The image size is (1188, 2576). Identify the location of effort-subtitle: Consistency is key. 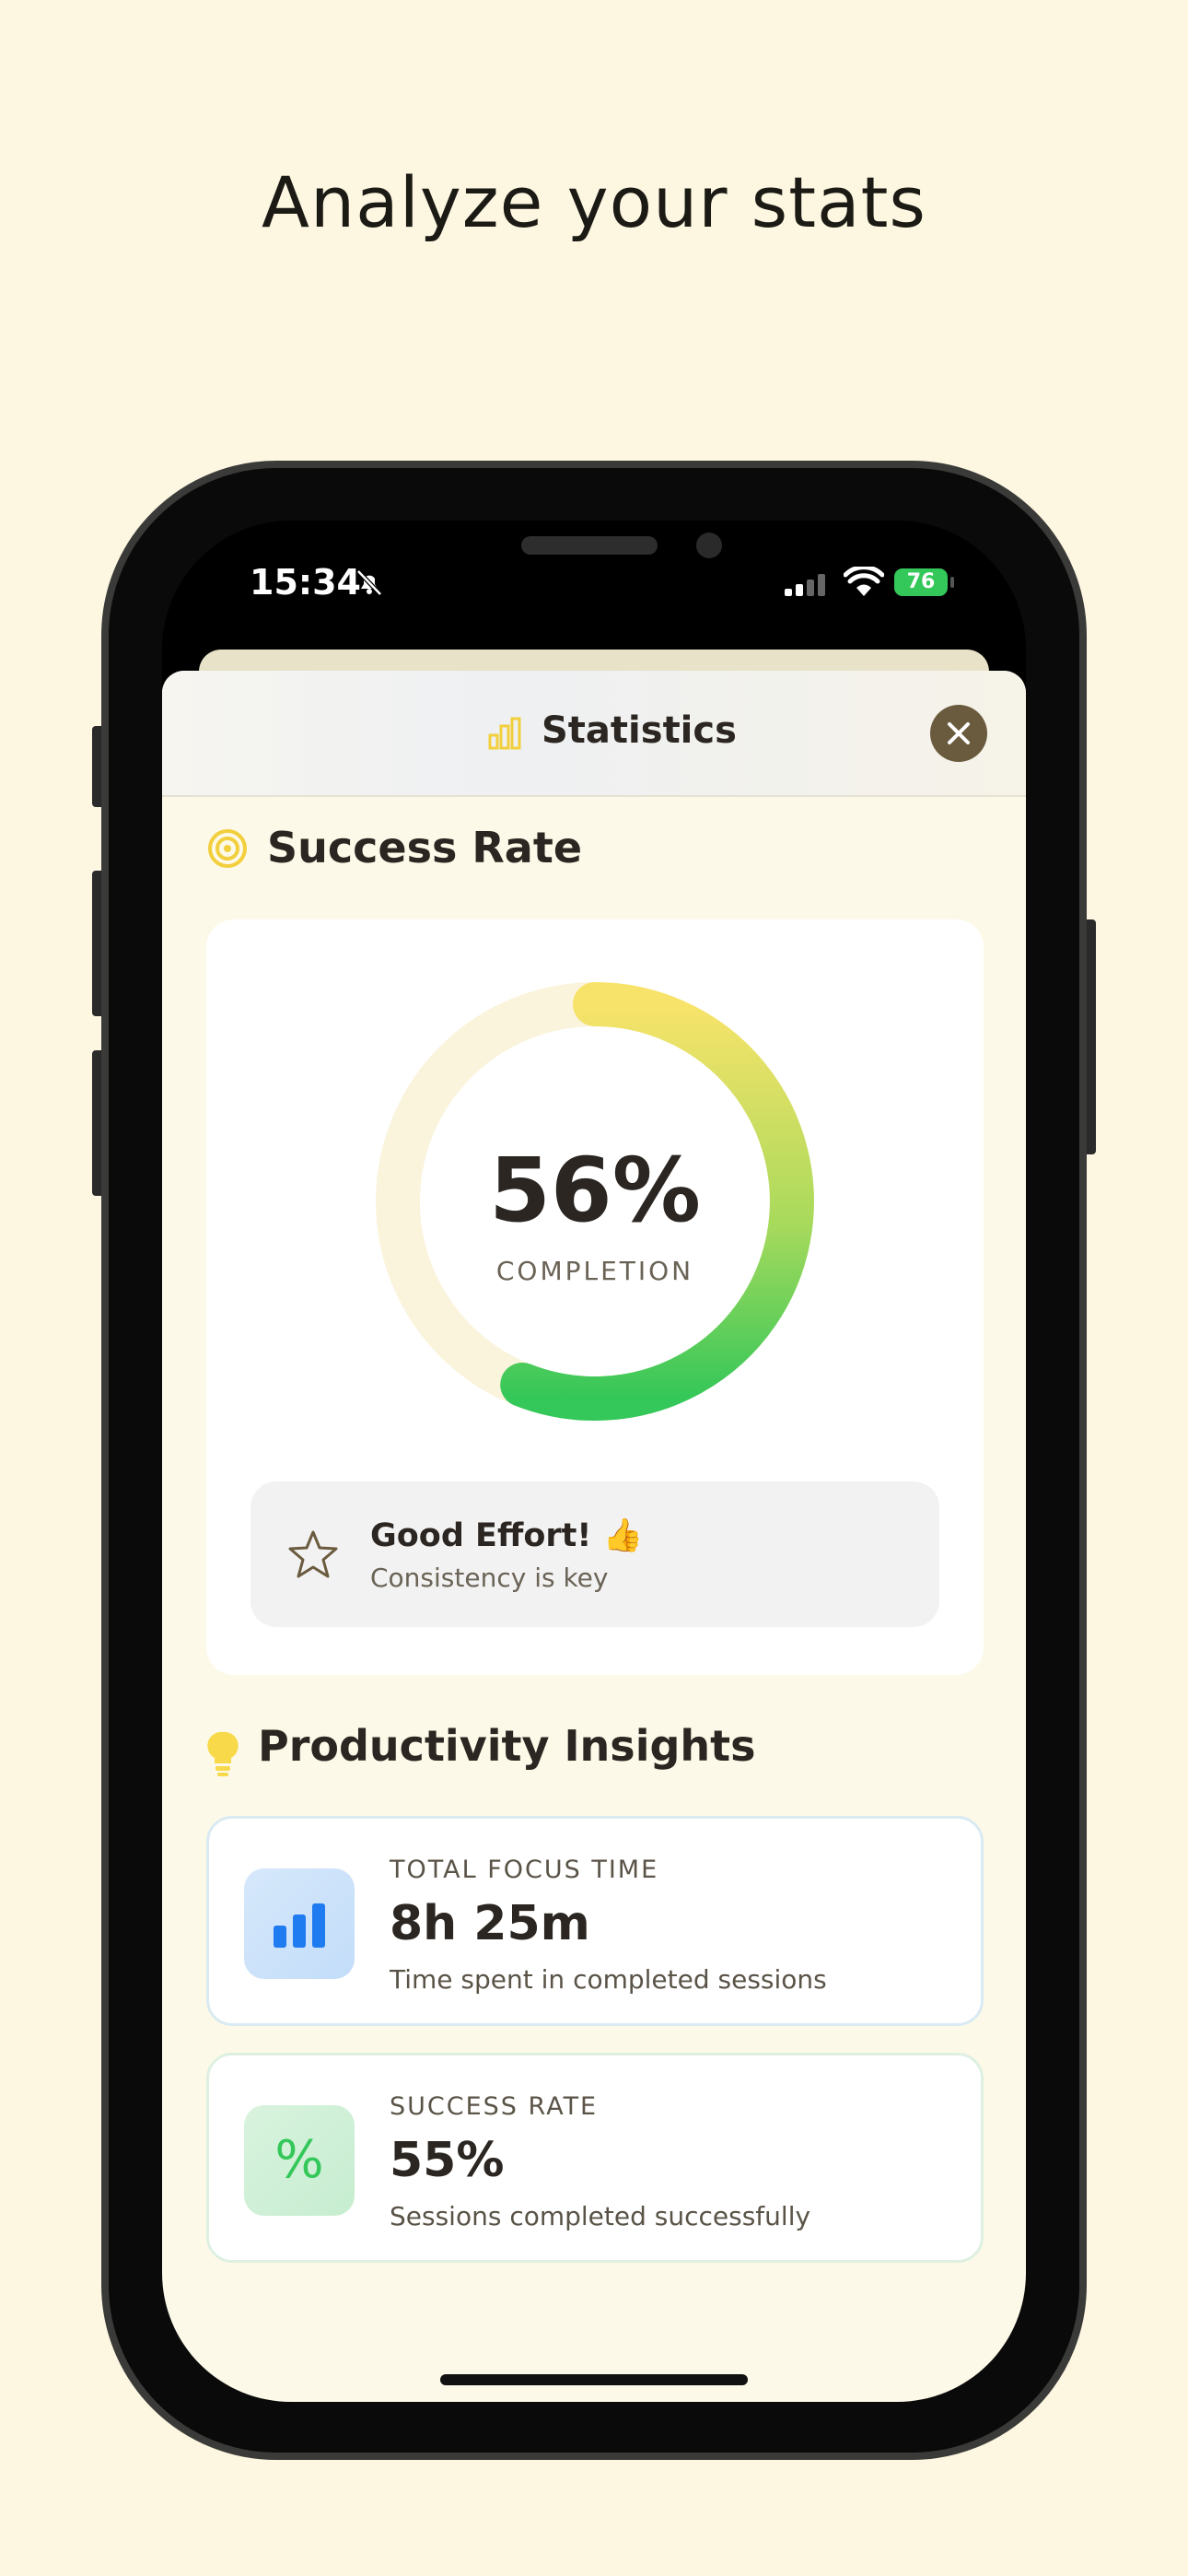
(490, 1578).